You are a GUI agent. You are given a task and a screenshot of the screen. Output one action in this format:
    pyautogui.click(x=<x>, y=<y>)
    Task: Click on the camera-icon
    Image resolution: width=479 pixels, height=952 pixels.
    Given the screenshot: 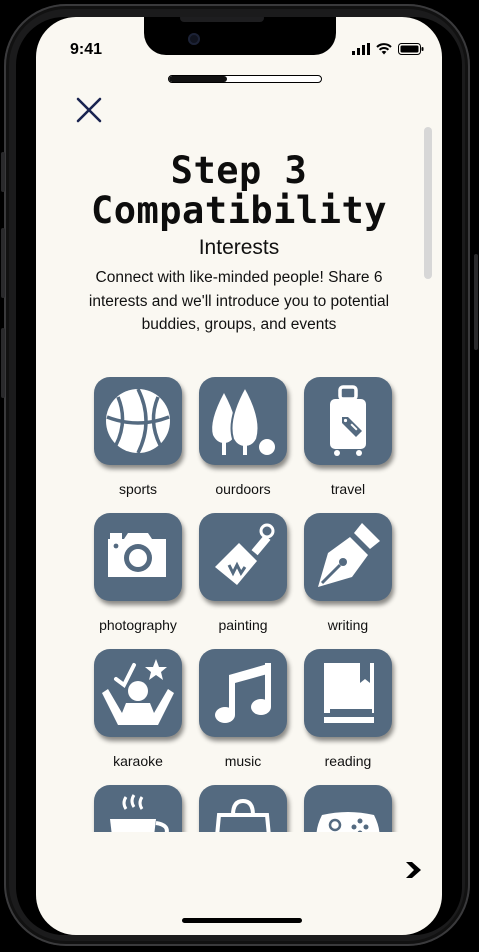 What is the action you would take?
    pyautogui.click(x=137, y=555)
    